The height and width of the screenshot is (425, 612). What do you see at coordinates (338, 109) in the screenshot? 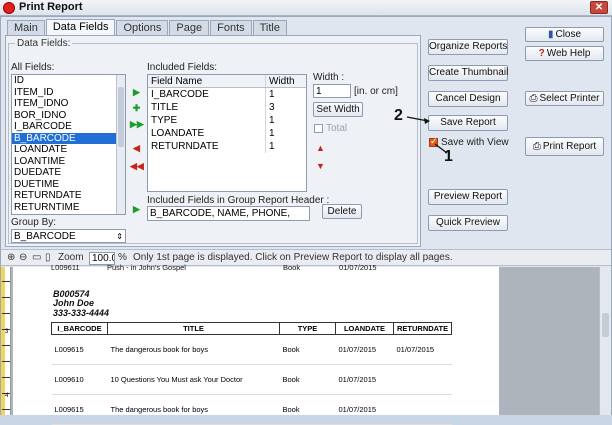
I see `set-width-button: Set Width` at bounding box center [338, 109].